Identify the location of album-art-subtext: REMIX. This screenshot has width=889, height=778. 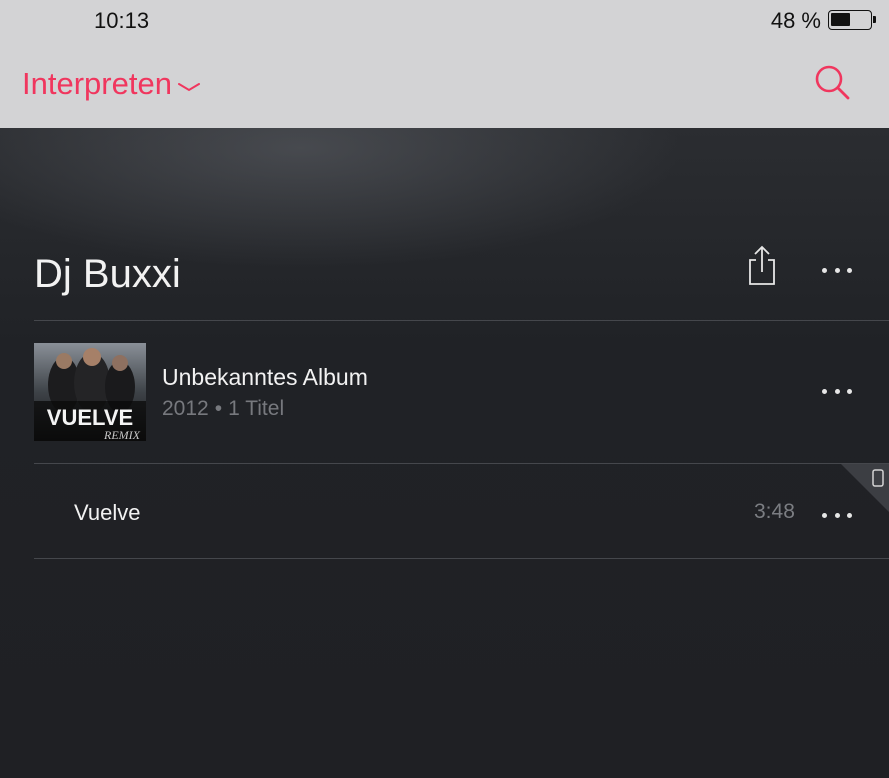
(122, 434).